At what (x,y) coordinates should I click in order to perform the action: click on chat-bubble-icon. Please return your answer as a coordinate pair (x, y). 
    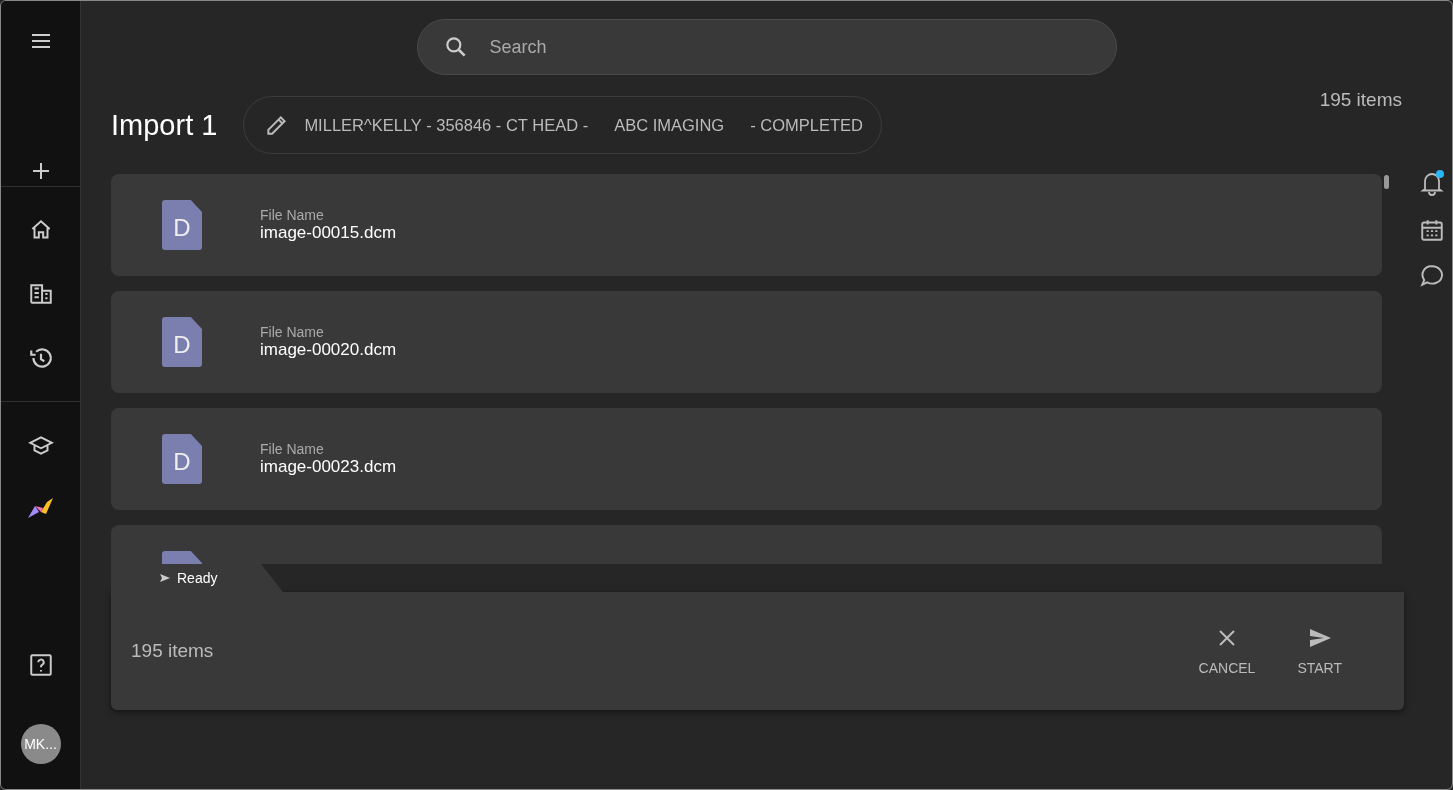
    Looking at the image, I should click on (1432, 276).